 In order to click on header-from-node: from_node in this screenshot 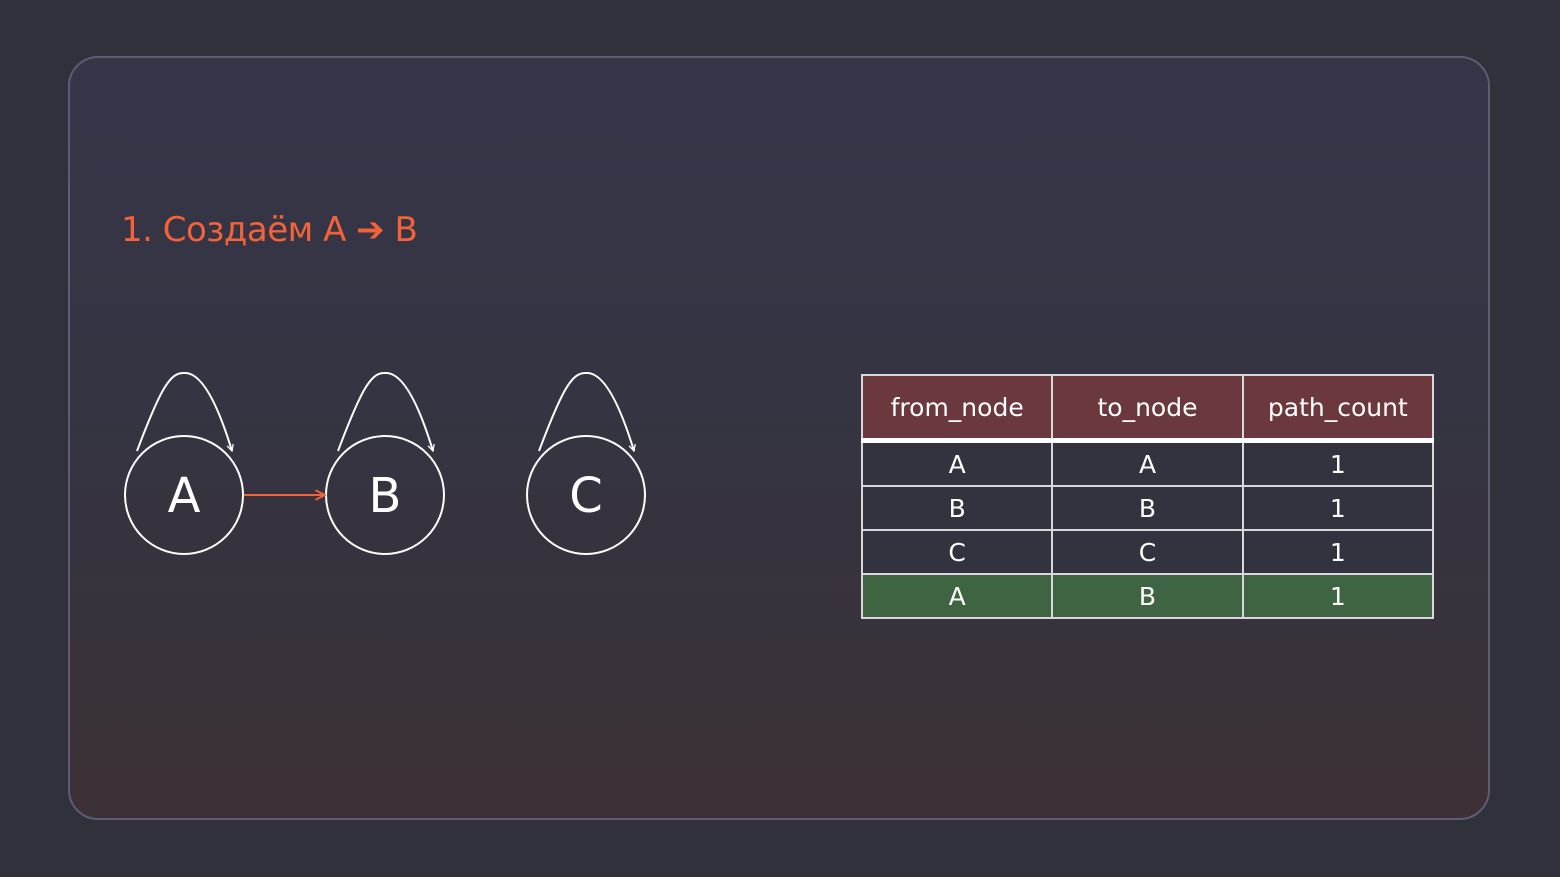, I will do `click(957, 408)`.